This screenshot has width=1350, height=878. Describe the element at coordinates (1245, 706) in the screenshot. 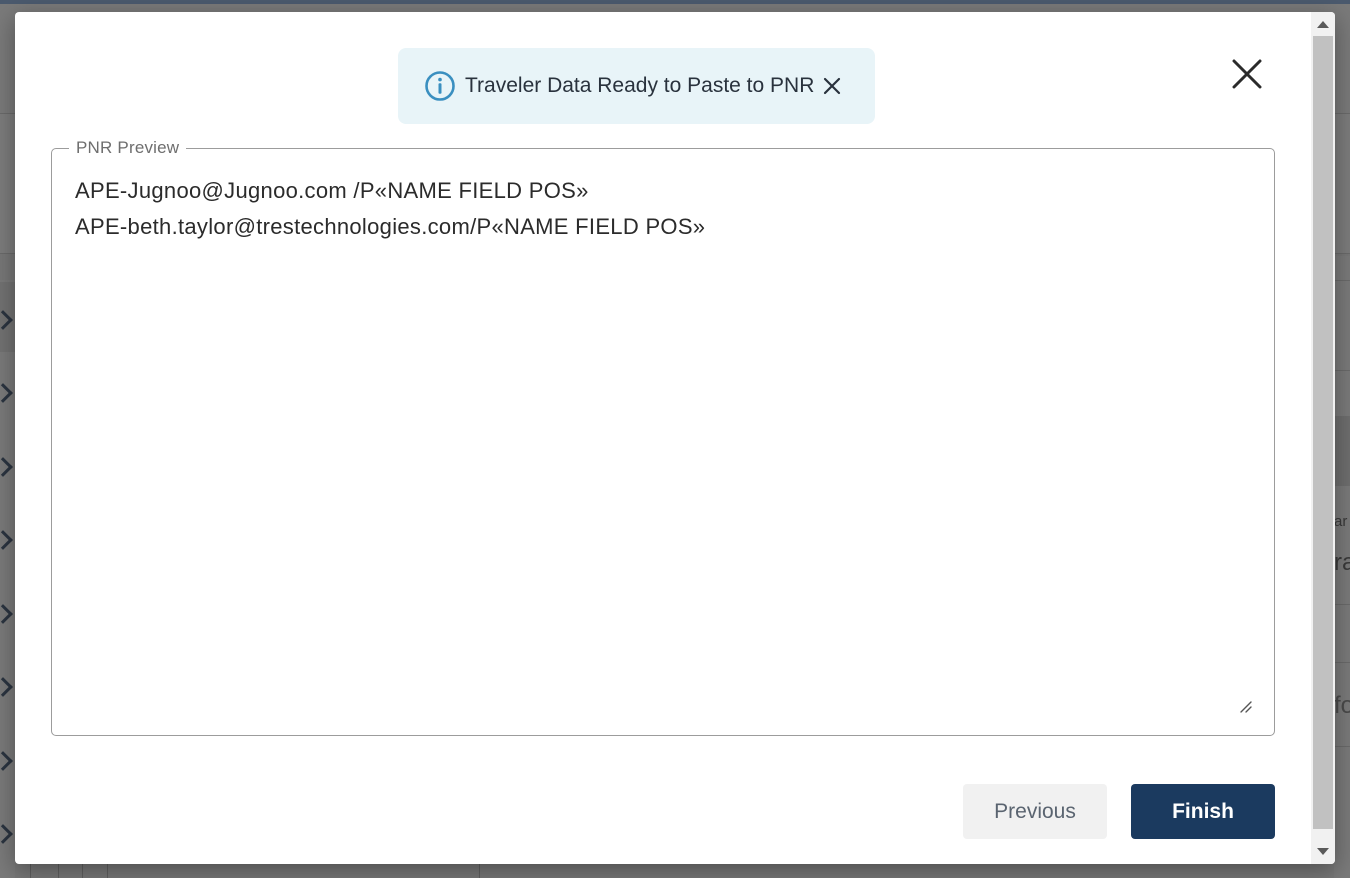

I see `resize-handle-icon` at that location.